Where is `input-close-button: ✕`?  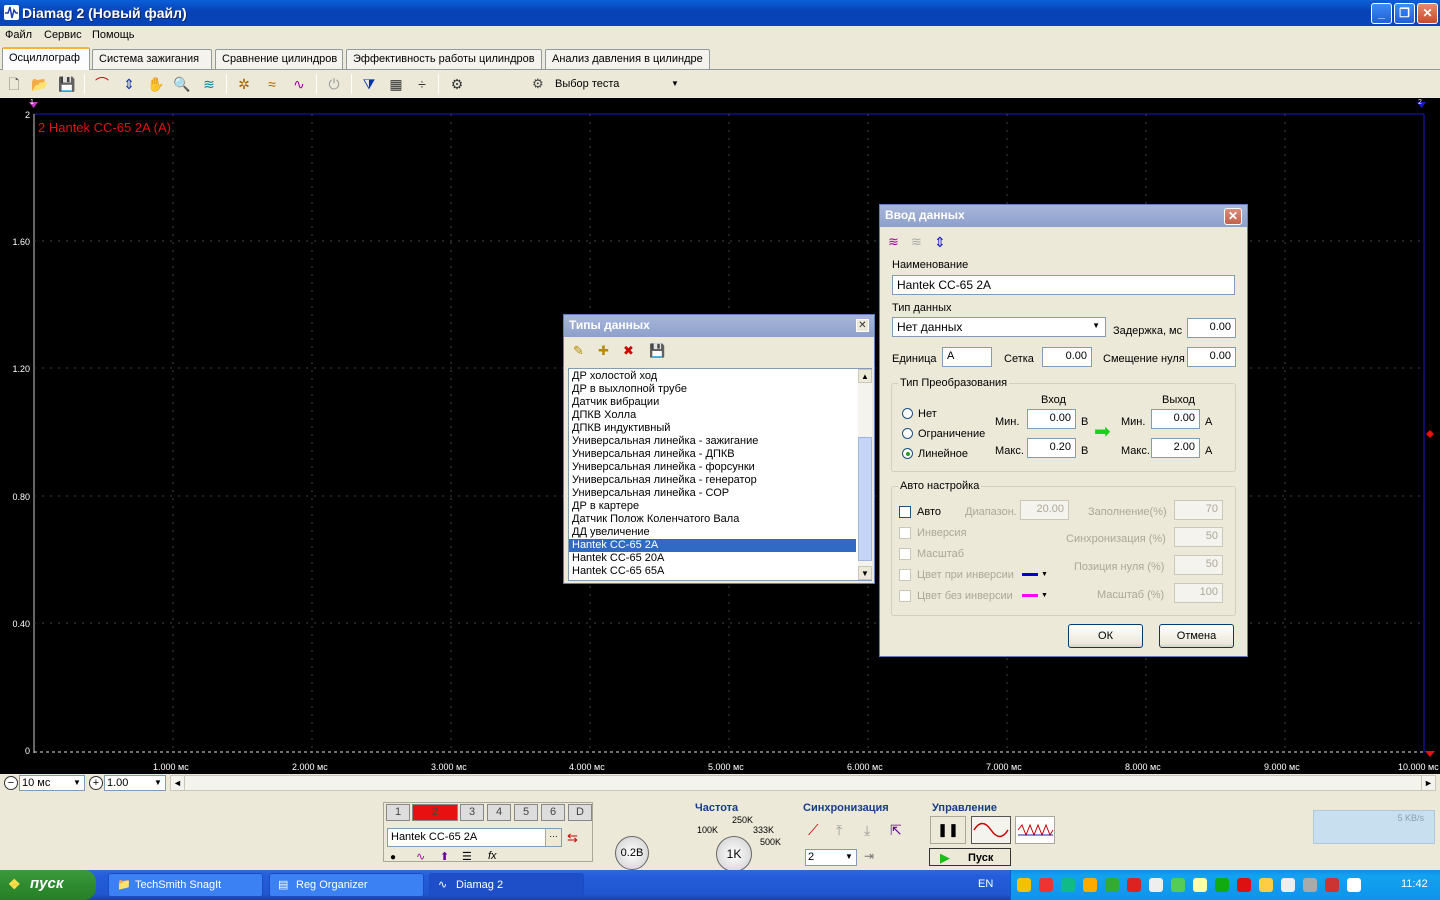
input-close-button: ✕ is located at coordinates (1233, 216).